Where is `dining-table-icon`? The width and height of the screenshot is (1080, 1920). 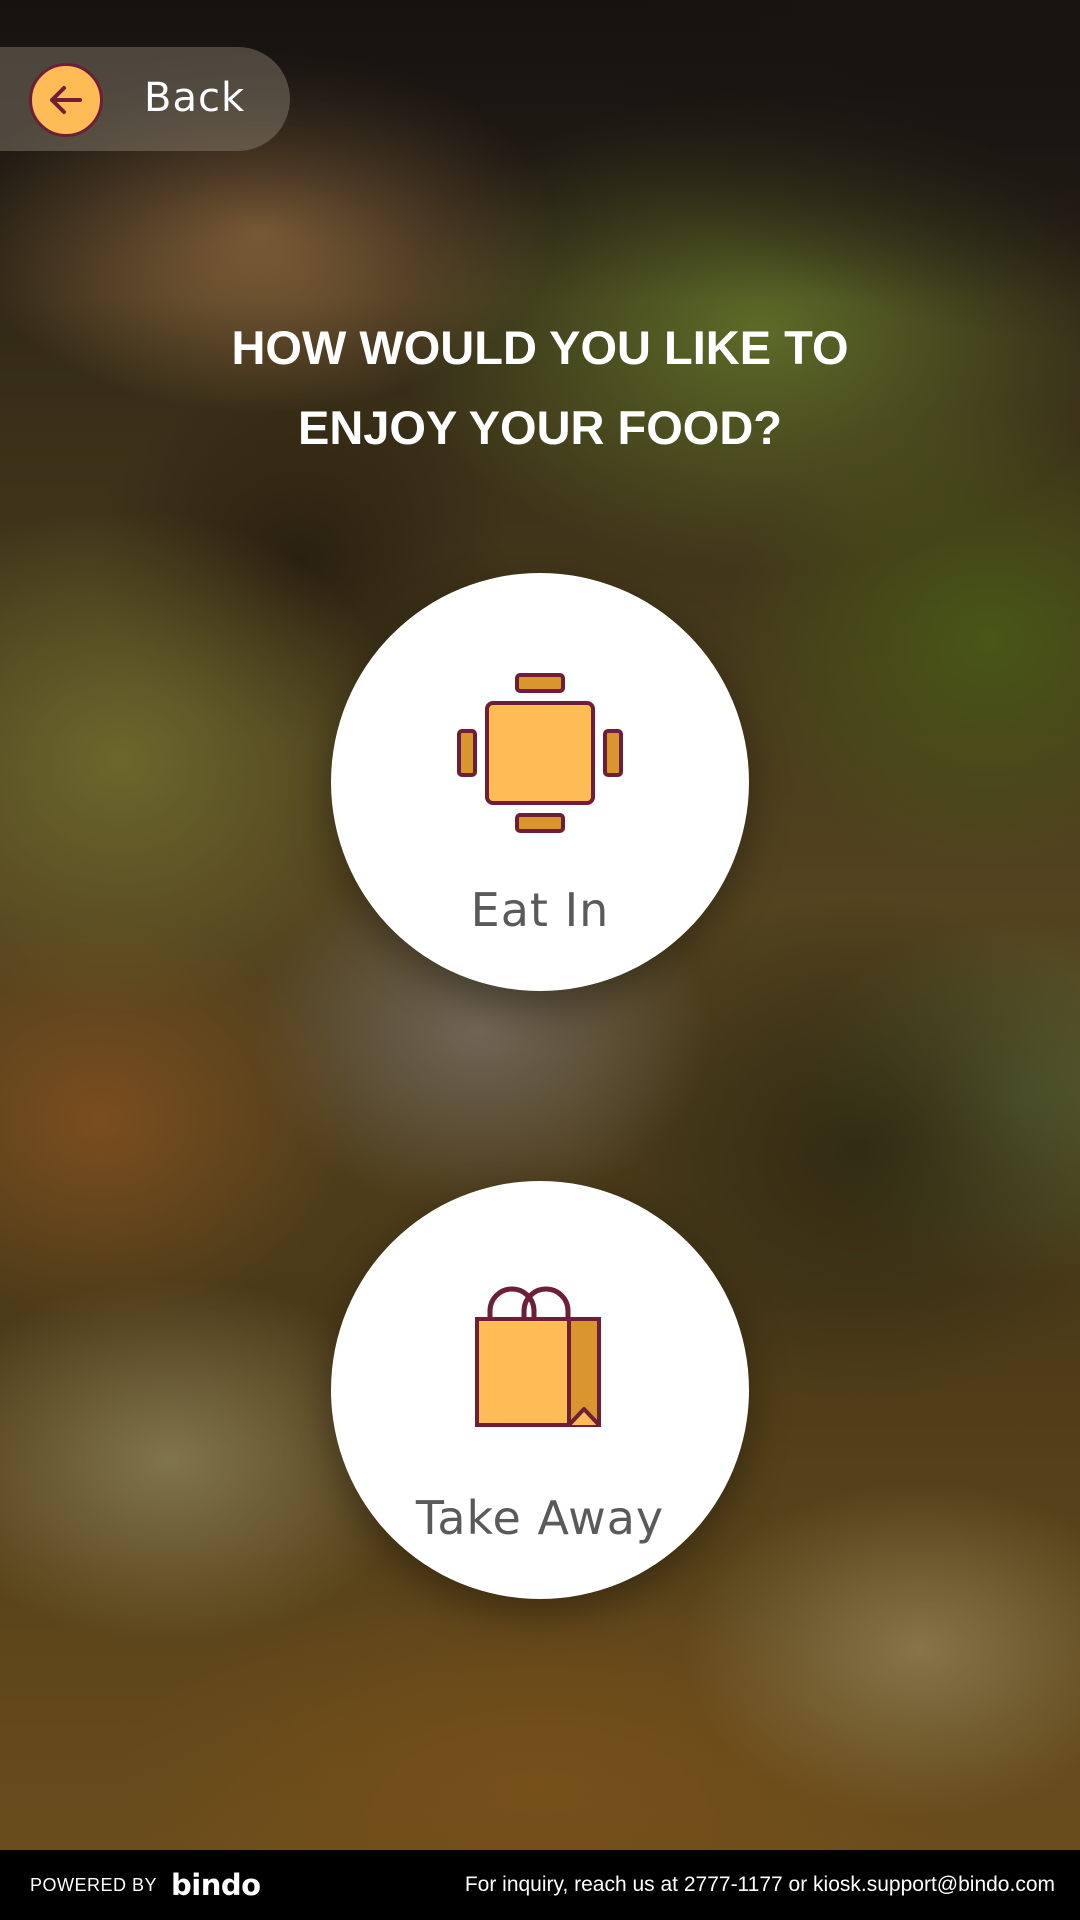 dining-table-icon is located at coordinates (540, 758).